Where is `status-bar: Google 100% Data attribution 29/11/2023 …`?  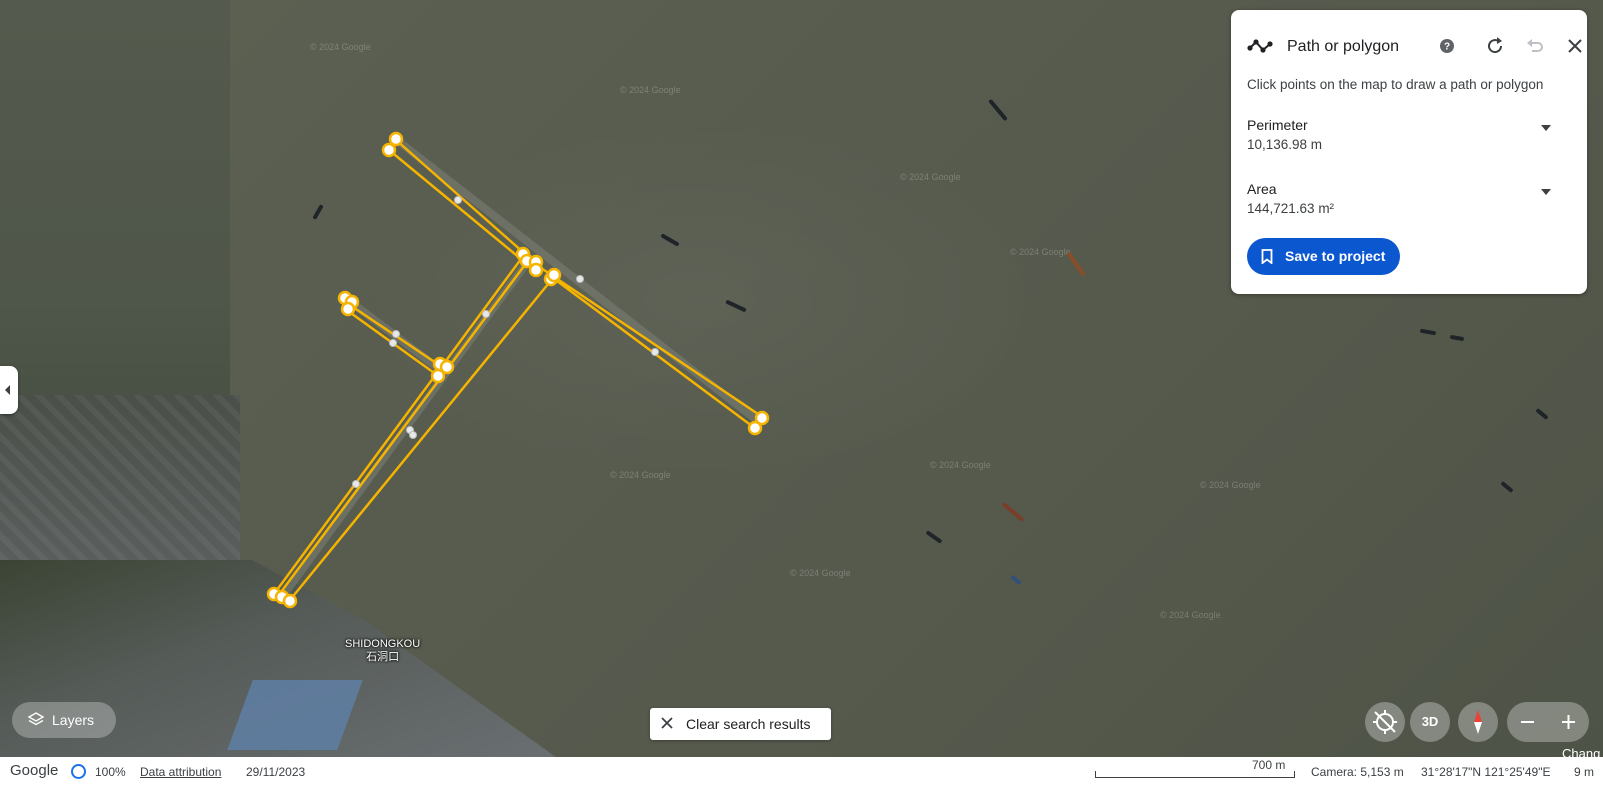
status-bar: Google 100% Data attribution 29/11/2023 … is located at coordinates (801, 771).